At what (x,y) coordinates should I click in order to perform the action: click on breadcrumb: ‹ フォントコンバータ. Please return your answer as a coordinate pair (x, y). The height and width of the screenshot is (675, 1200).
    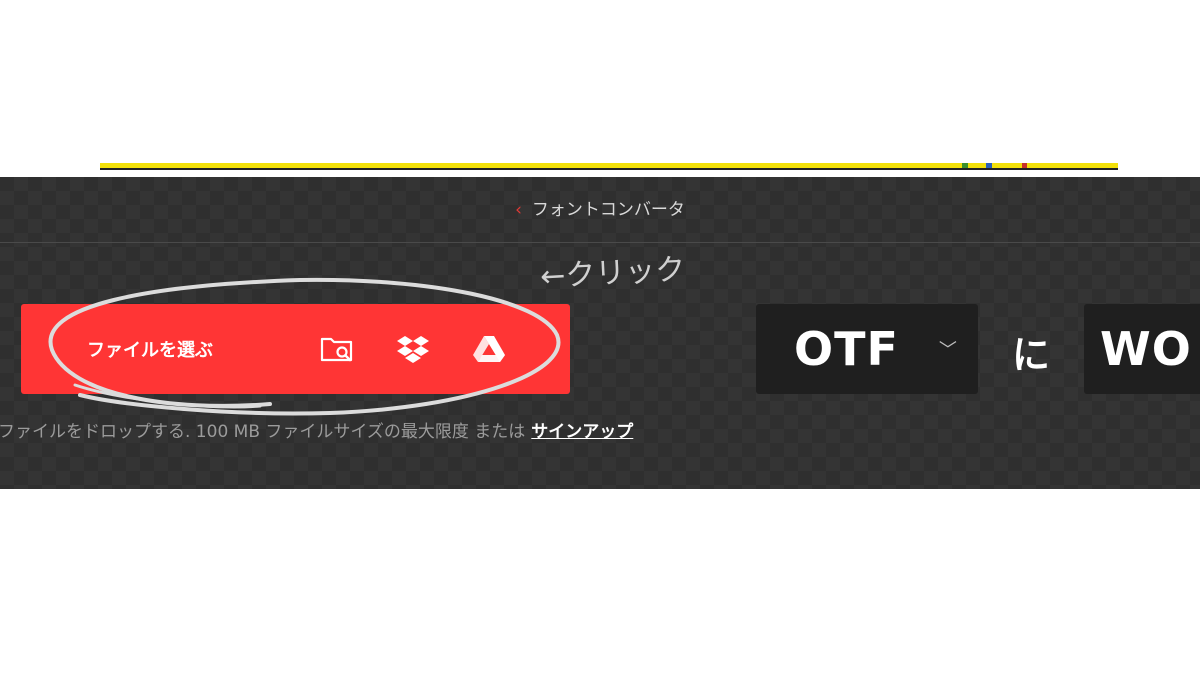
    Looking at the image, I should click on (600, 207).